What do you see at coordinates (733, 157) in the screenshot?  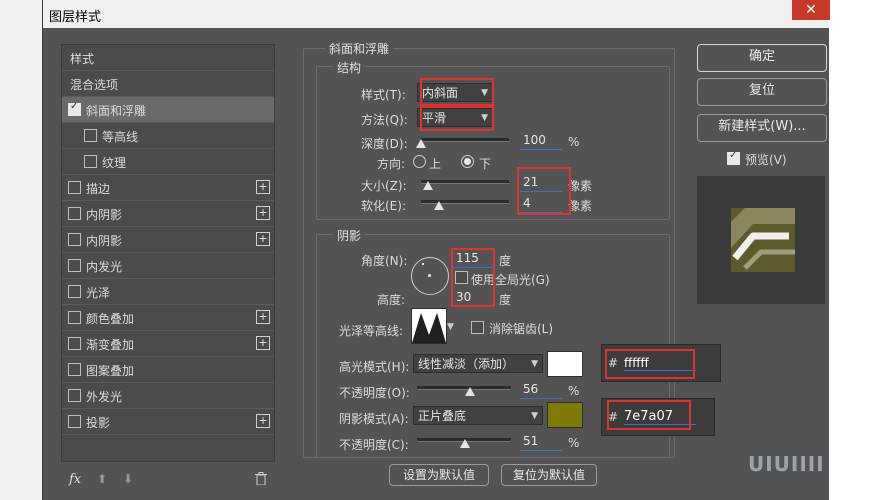 I see `preview-checkbox` at bounding box center [733, 157].